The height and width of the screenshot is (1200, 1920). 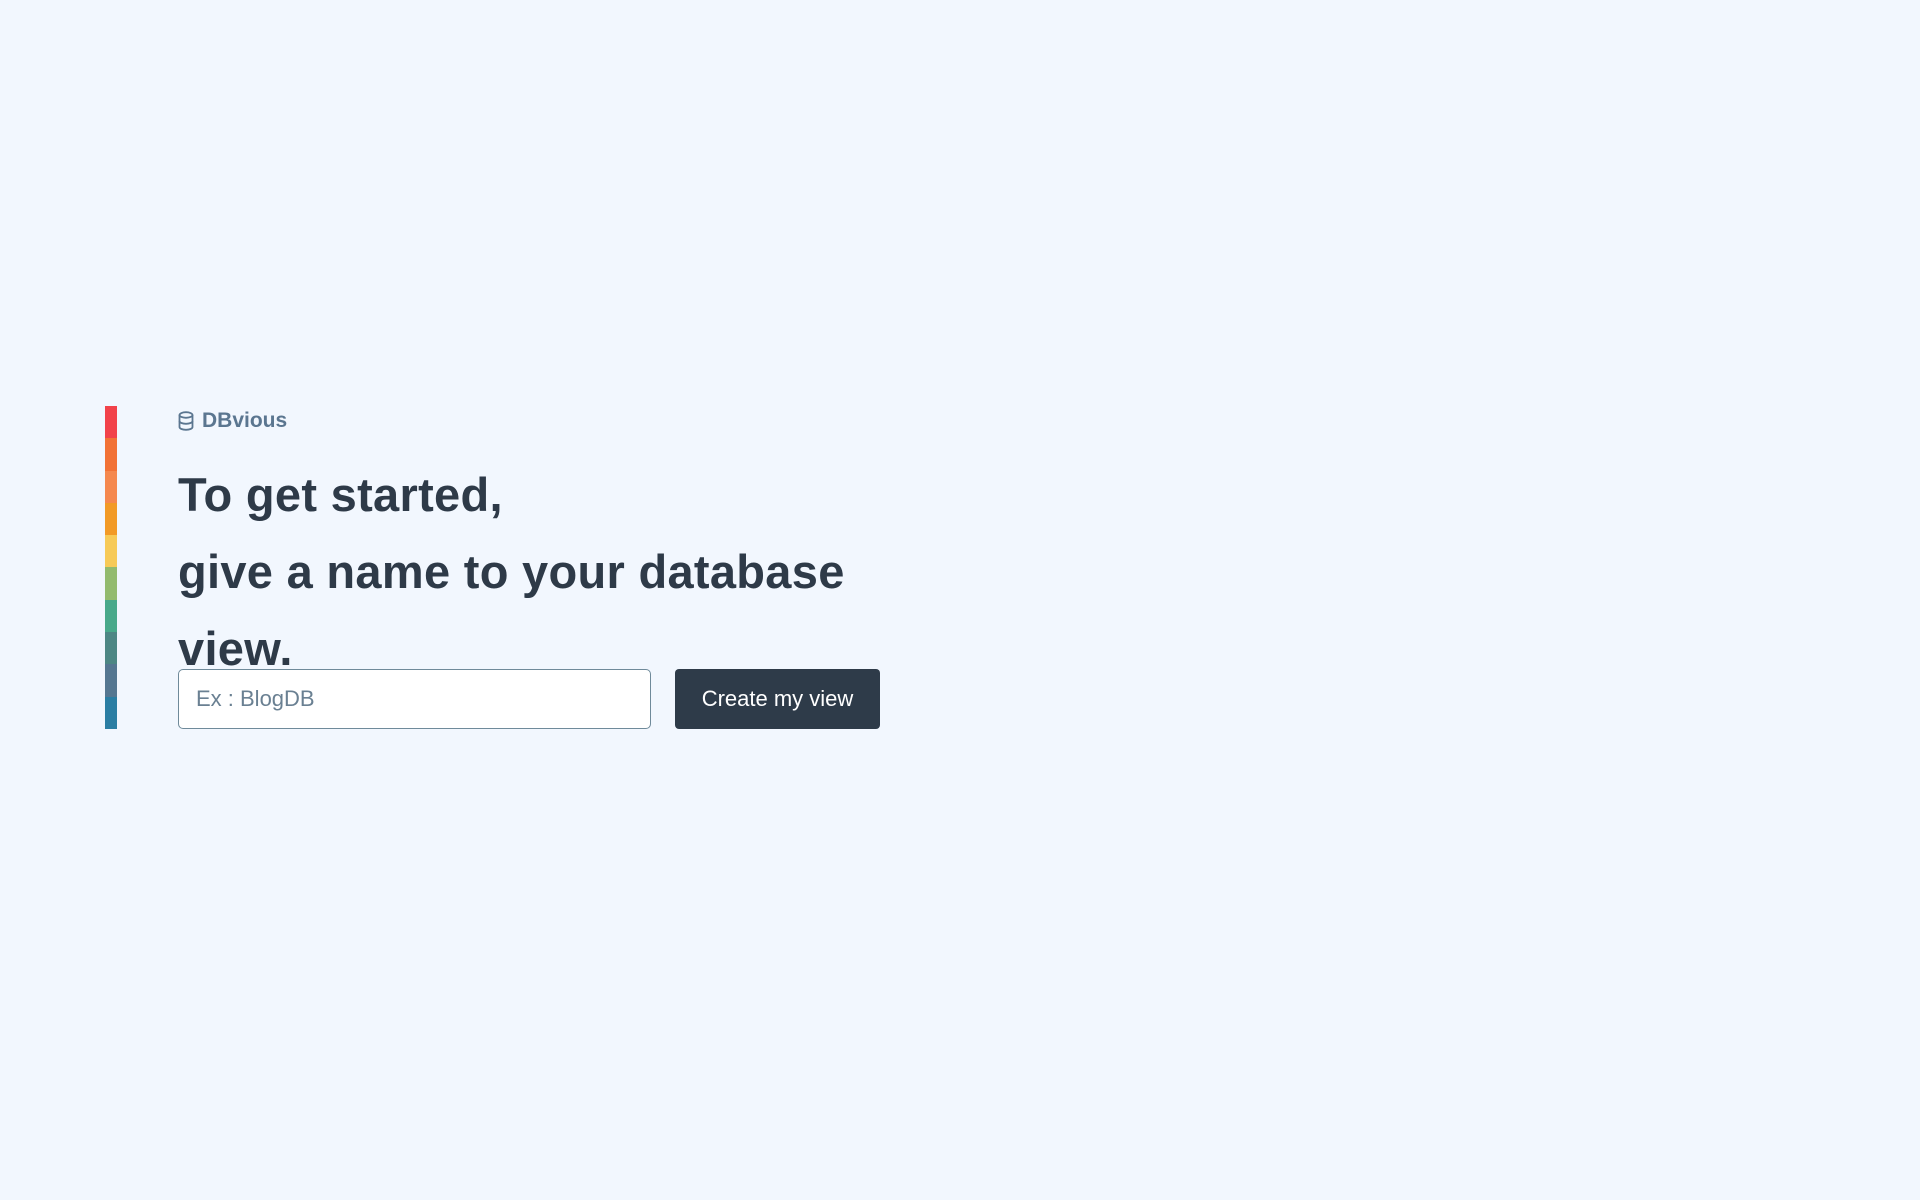 I want to click on database-icon, so click(x=186, y=421).